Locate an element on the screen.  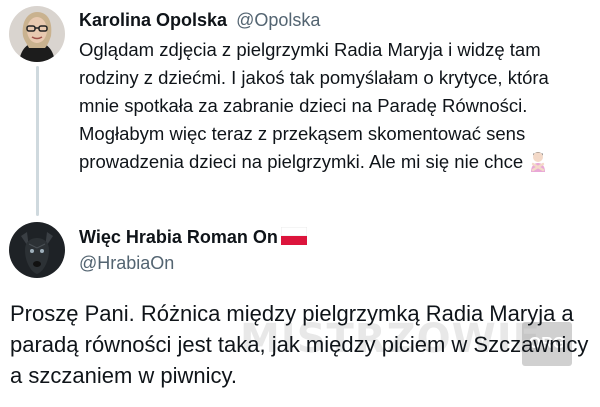
author-handle: @Opolska is located at coordinates (278, 20).